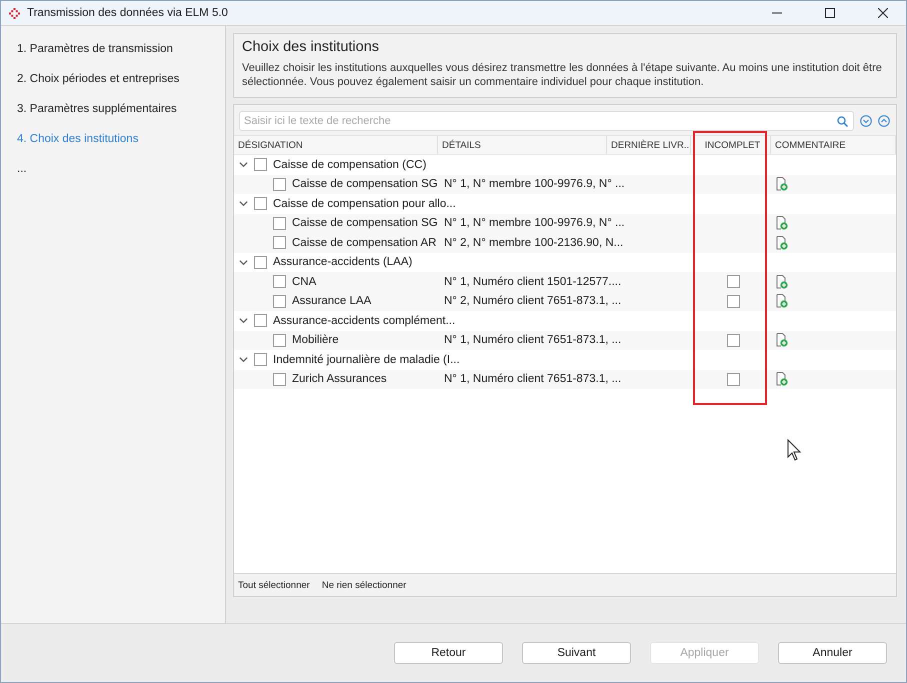  I want to click on section-description: Veuillez choisir les institutions auxquelles vous désirez transmettre les données à l'étape suivante. Au moins une institution doit être sélectionnée. Vous pouvez également saisir un commentaire individuel pour chaque institution., so click(562, 75).